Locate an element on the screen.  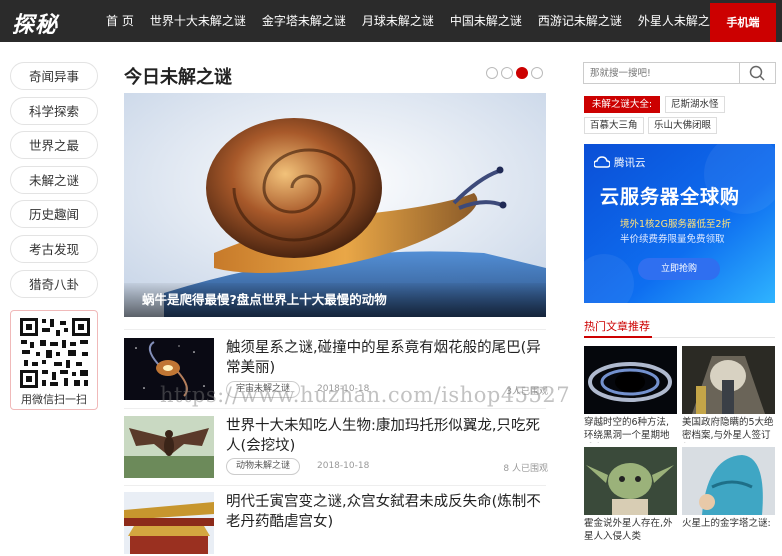
recommend-item: 火星上的金字塔之谜: is located at coordinates (728, 495).